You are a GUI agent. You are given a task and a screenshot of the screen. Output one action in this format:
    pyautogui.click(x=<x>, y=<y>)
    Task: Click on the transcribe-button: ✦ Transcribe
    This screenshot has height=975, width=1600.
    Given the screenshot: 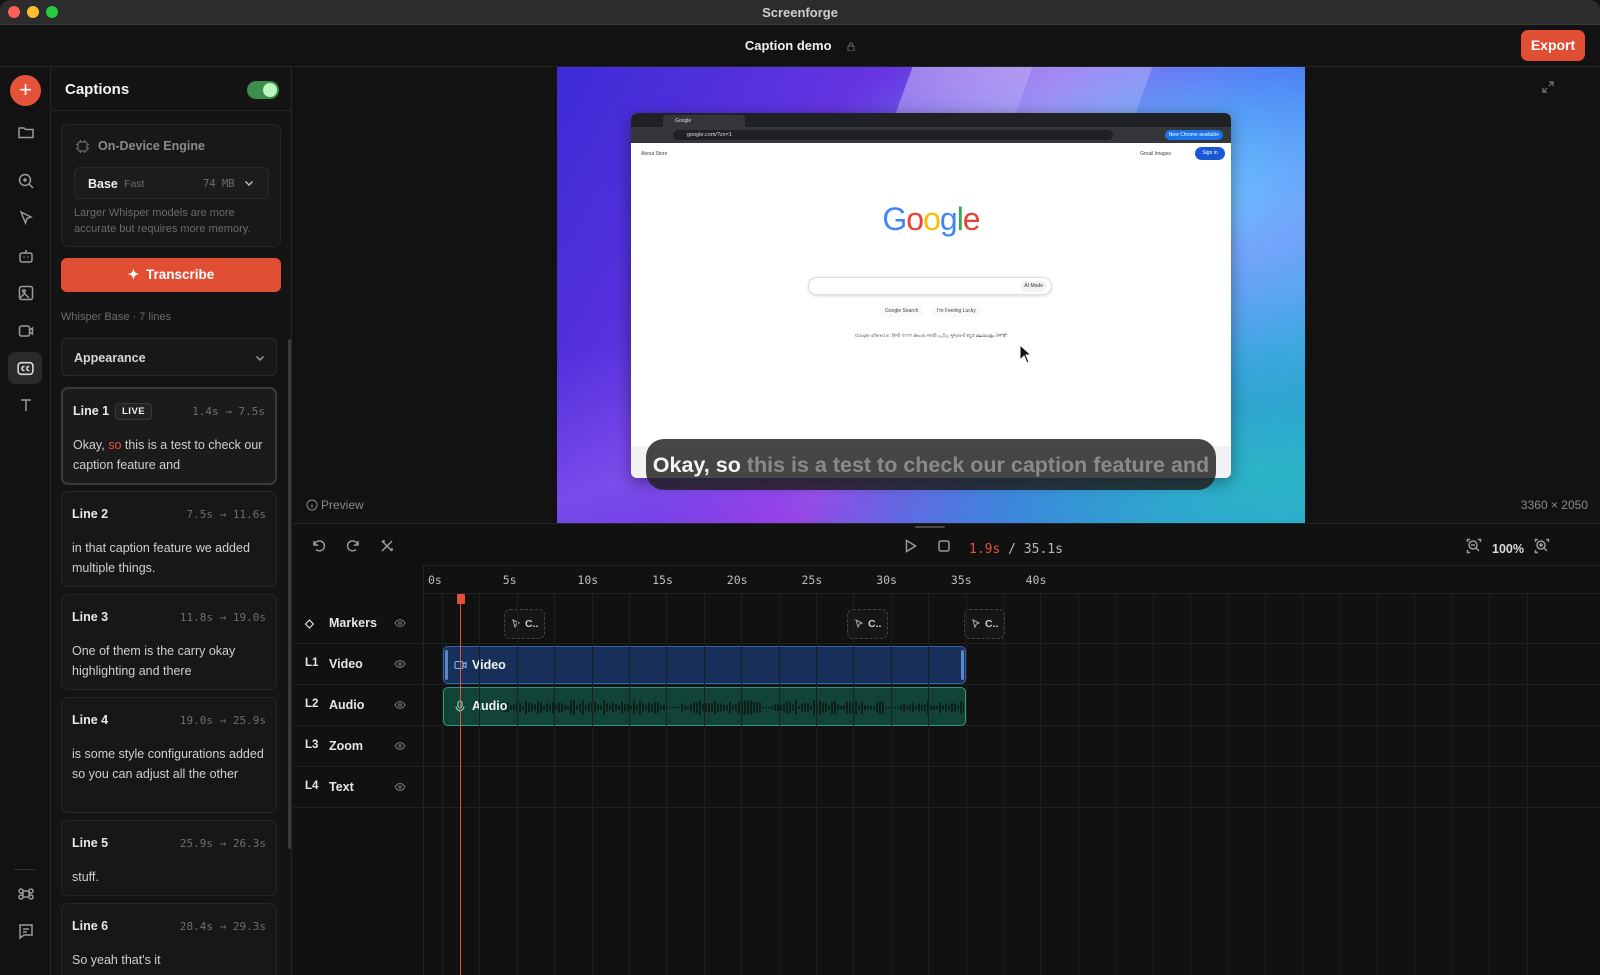 What is the action you would take?
    pyautogui.click(x=171, y=275)
    